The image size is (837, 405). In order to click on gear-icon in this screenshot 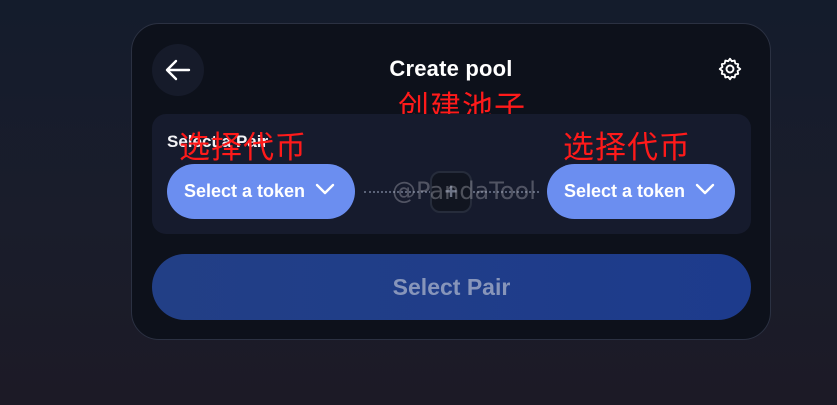, I will do `click(730, 69)`.